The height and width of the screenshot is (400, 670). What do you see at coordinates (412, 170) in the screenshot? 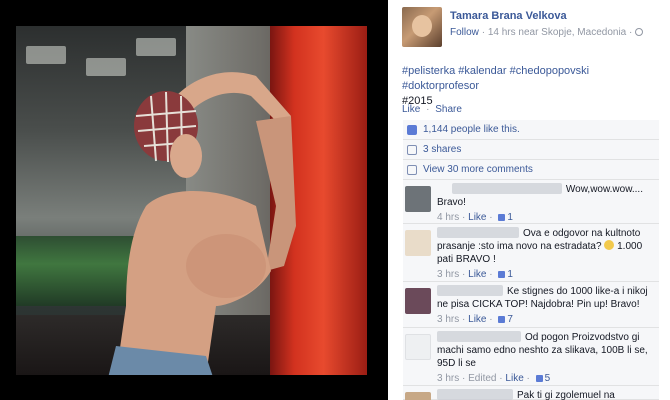
I see `comment-icon` at bounding box center [412, 170].